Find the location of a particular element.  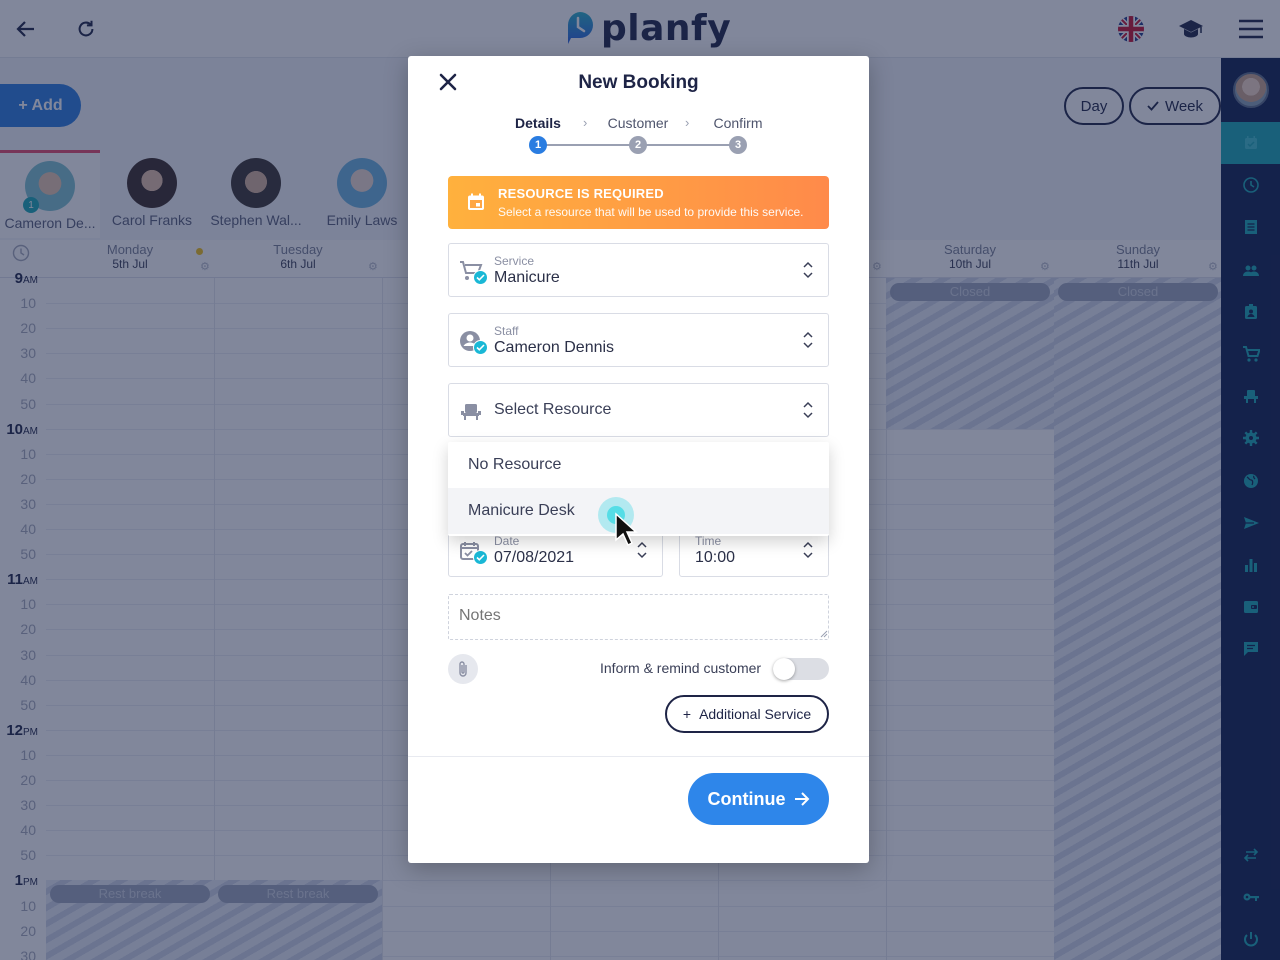

time-label: Time is located at coordinates (708, 541).